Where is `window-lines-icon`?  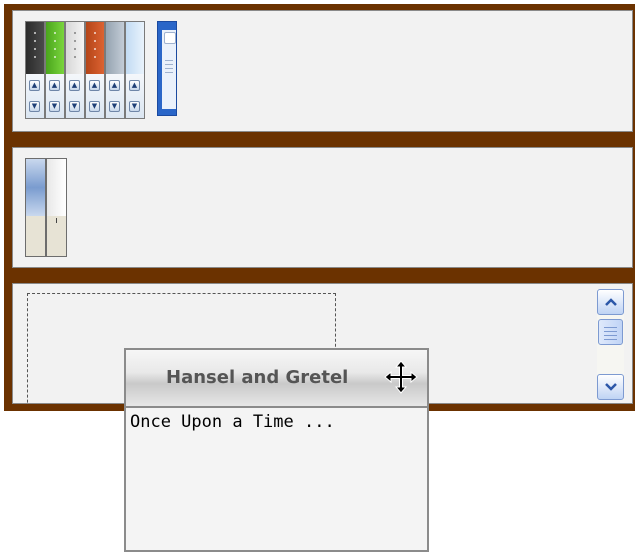 window-lines-icon is located at coordinates (169, 68).